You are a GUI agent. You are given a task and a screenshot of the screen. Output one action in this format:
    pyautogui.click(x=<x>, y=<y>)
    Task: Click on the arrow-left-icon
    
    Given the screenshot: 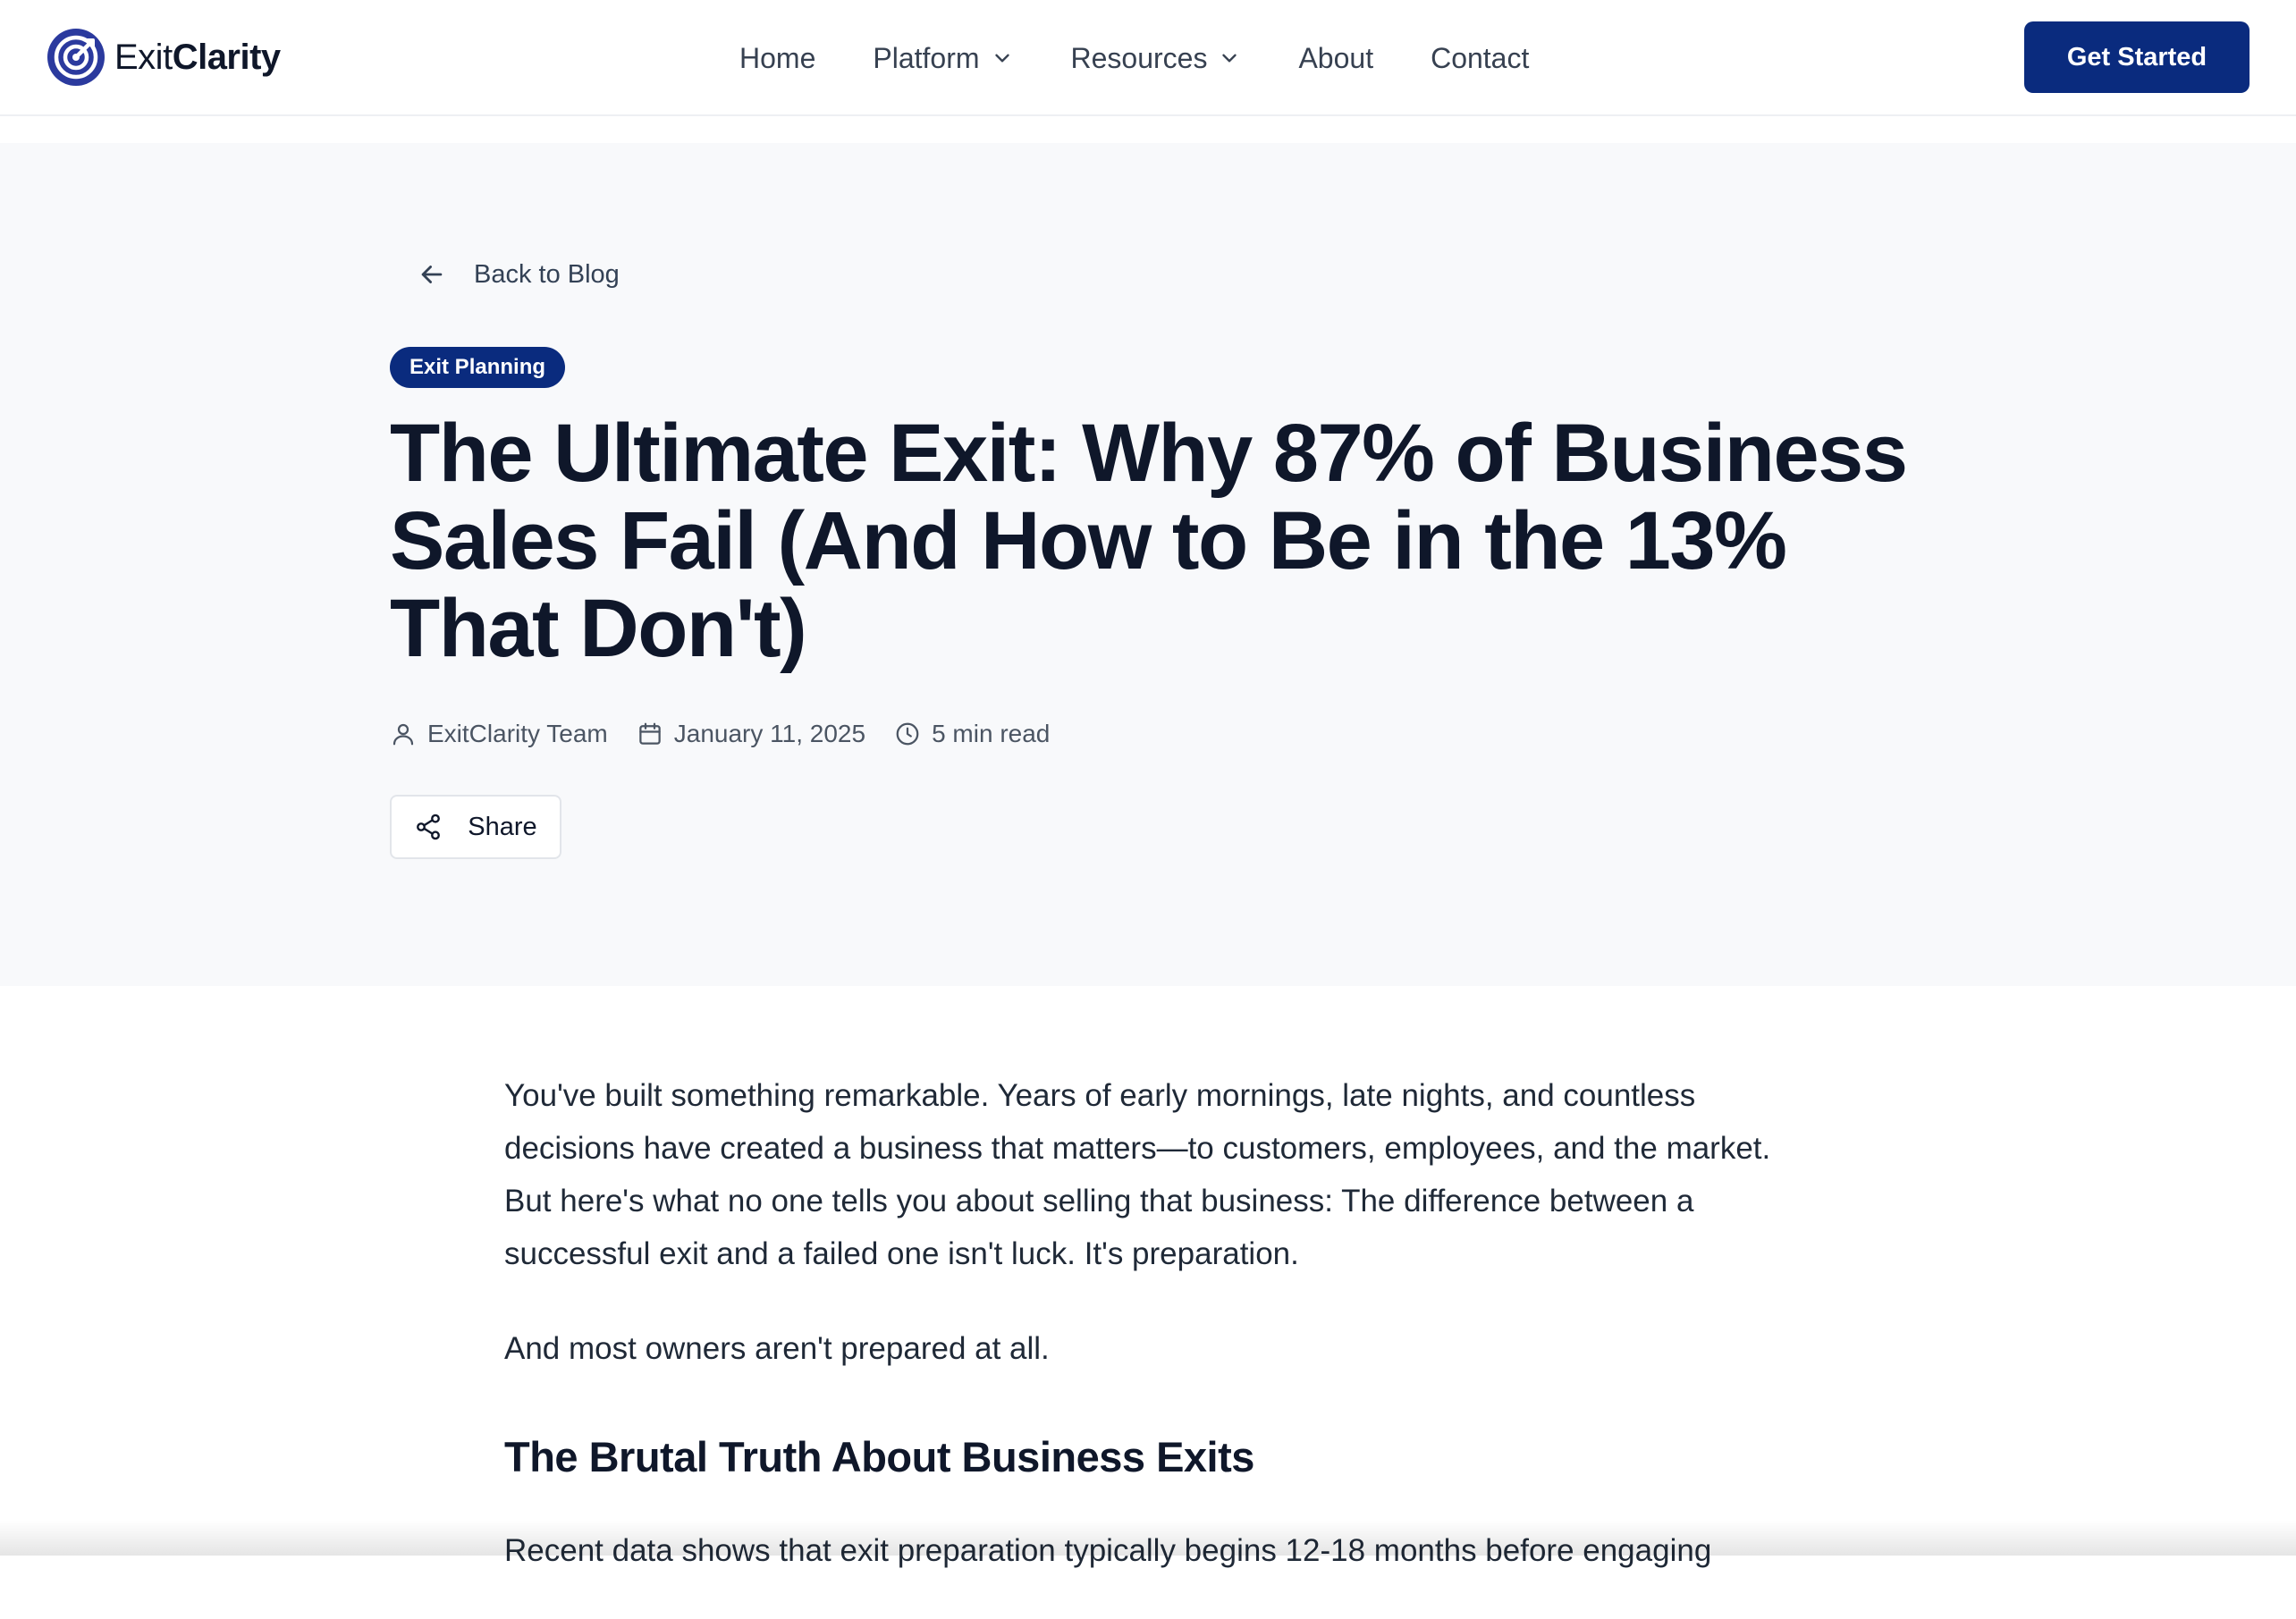 What is the action you would take?
    pyautogui.click(x=432, y=274)
    